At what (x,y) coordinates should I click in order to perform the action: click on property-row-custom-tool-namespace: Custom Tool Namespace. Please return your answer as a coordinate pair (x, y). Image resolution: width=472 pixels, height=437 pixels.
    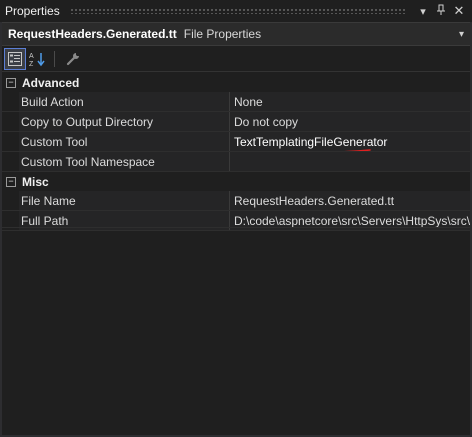
    Looking at the image, I should click on (236, 162).